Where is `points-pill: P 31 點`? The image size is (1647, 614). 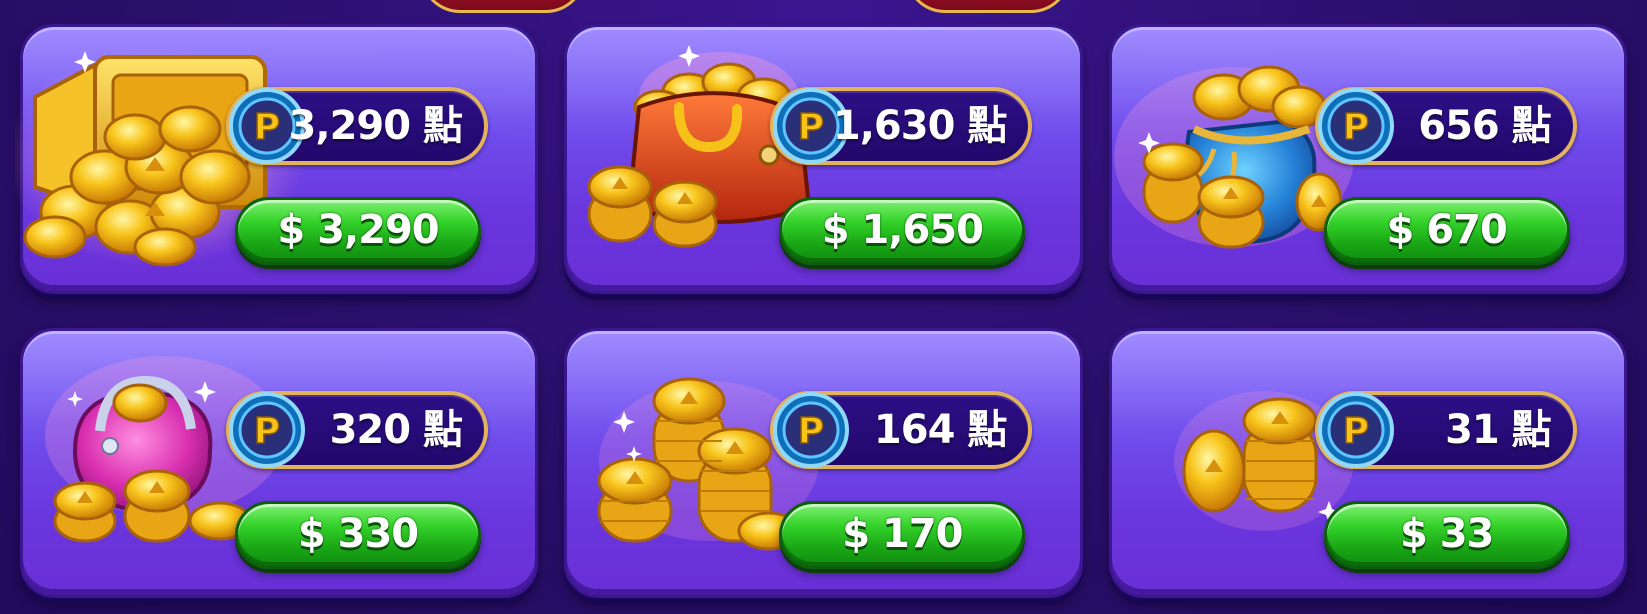
points-pill: P 31 點 is located at coordinates (1445, 430).